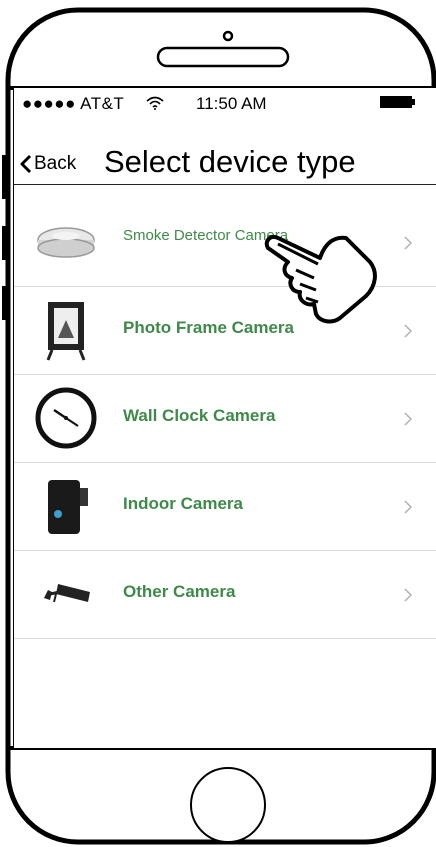 Image resolution: width=436 pixels, height=847 pixels. What do you see at coordinates (413, 102) in the screenshot?
I see `battery-tip` at bounding box center [413, 102].